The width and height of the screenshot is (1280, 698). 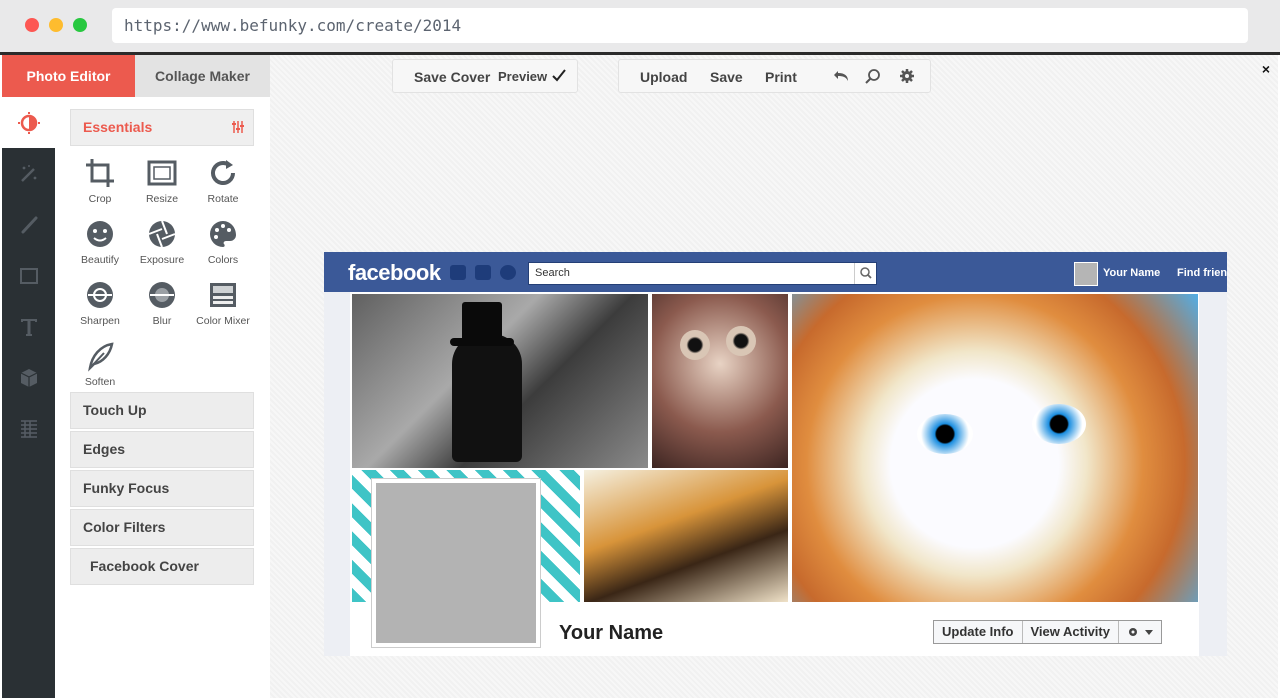 What do you see at coordinates (162, 234) in the screenshot?
I see `aperture-icon` at bounding box center [162, 234].